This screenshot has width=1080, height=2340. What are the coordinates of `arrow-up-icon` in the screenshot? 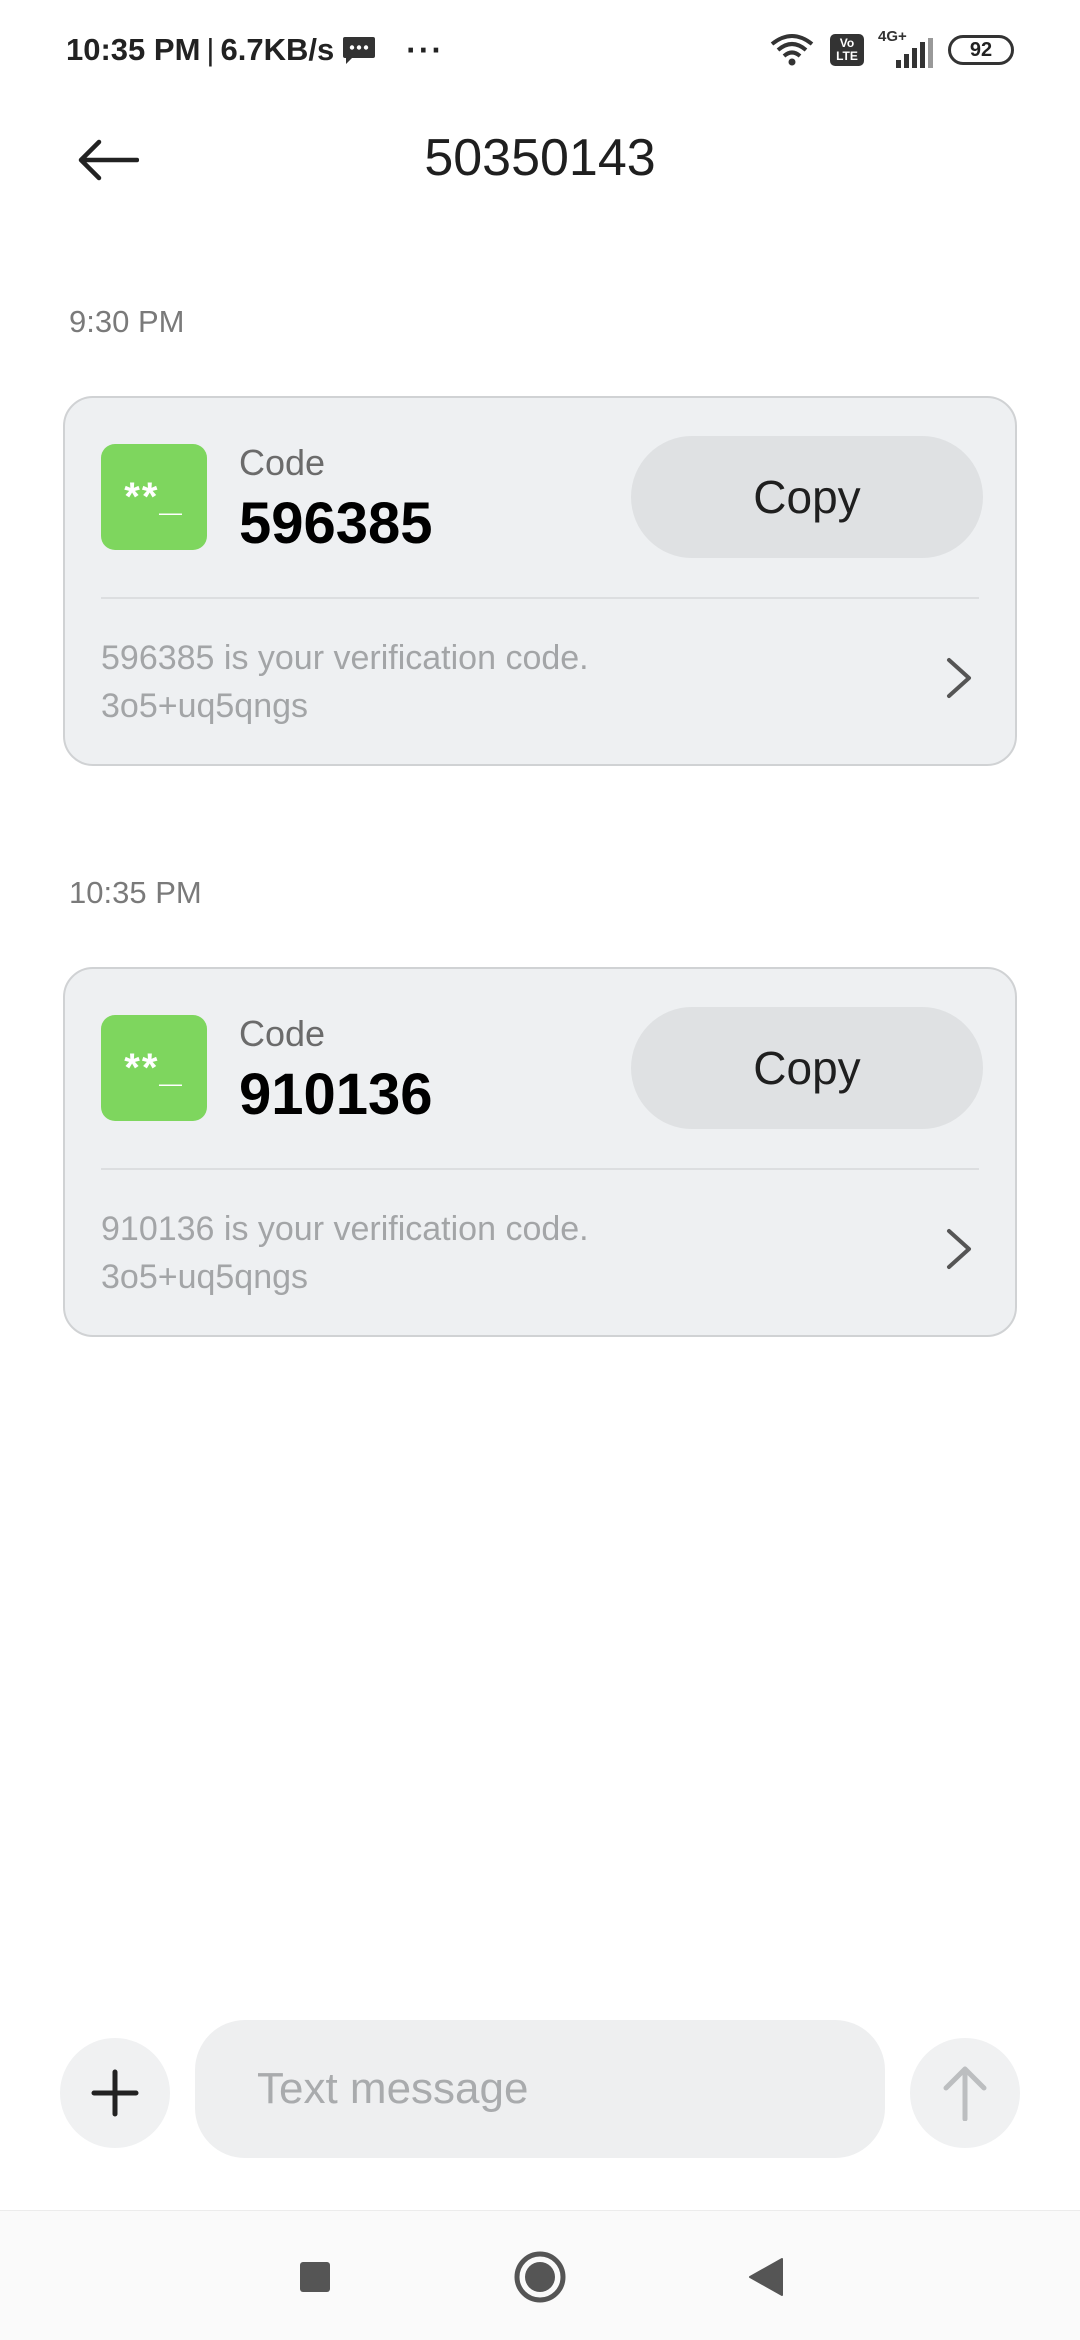 It's located at (965, 2093).